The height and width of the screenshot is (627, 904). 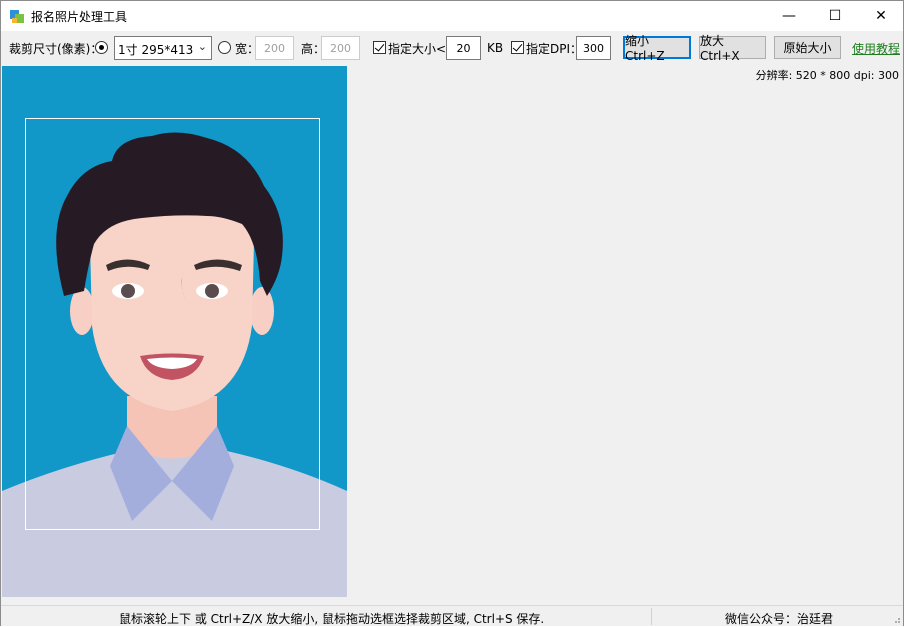 I want to click on status-divider, so click(x=651, y=616).